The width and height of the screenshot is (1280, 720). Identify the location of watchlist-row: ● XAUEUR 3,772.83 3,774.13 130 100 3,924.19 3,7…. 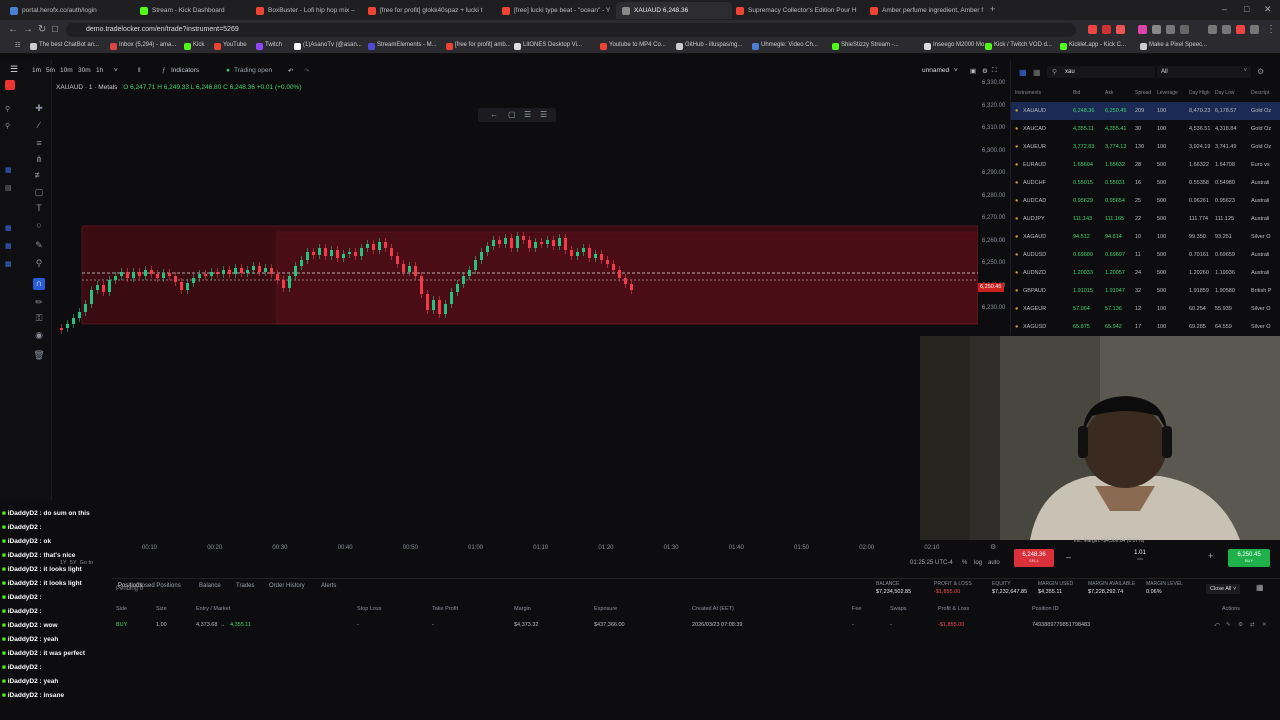
(1145, 147).